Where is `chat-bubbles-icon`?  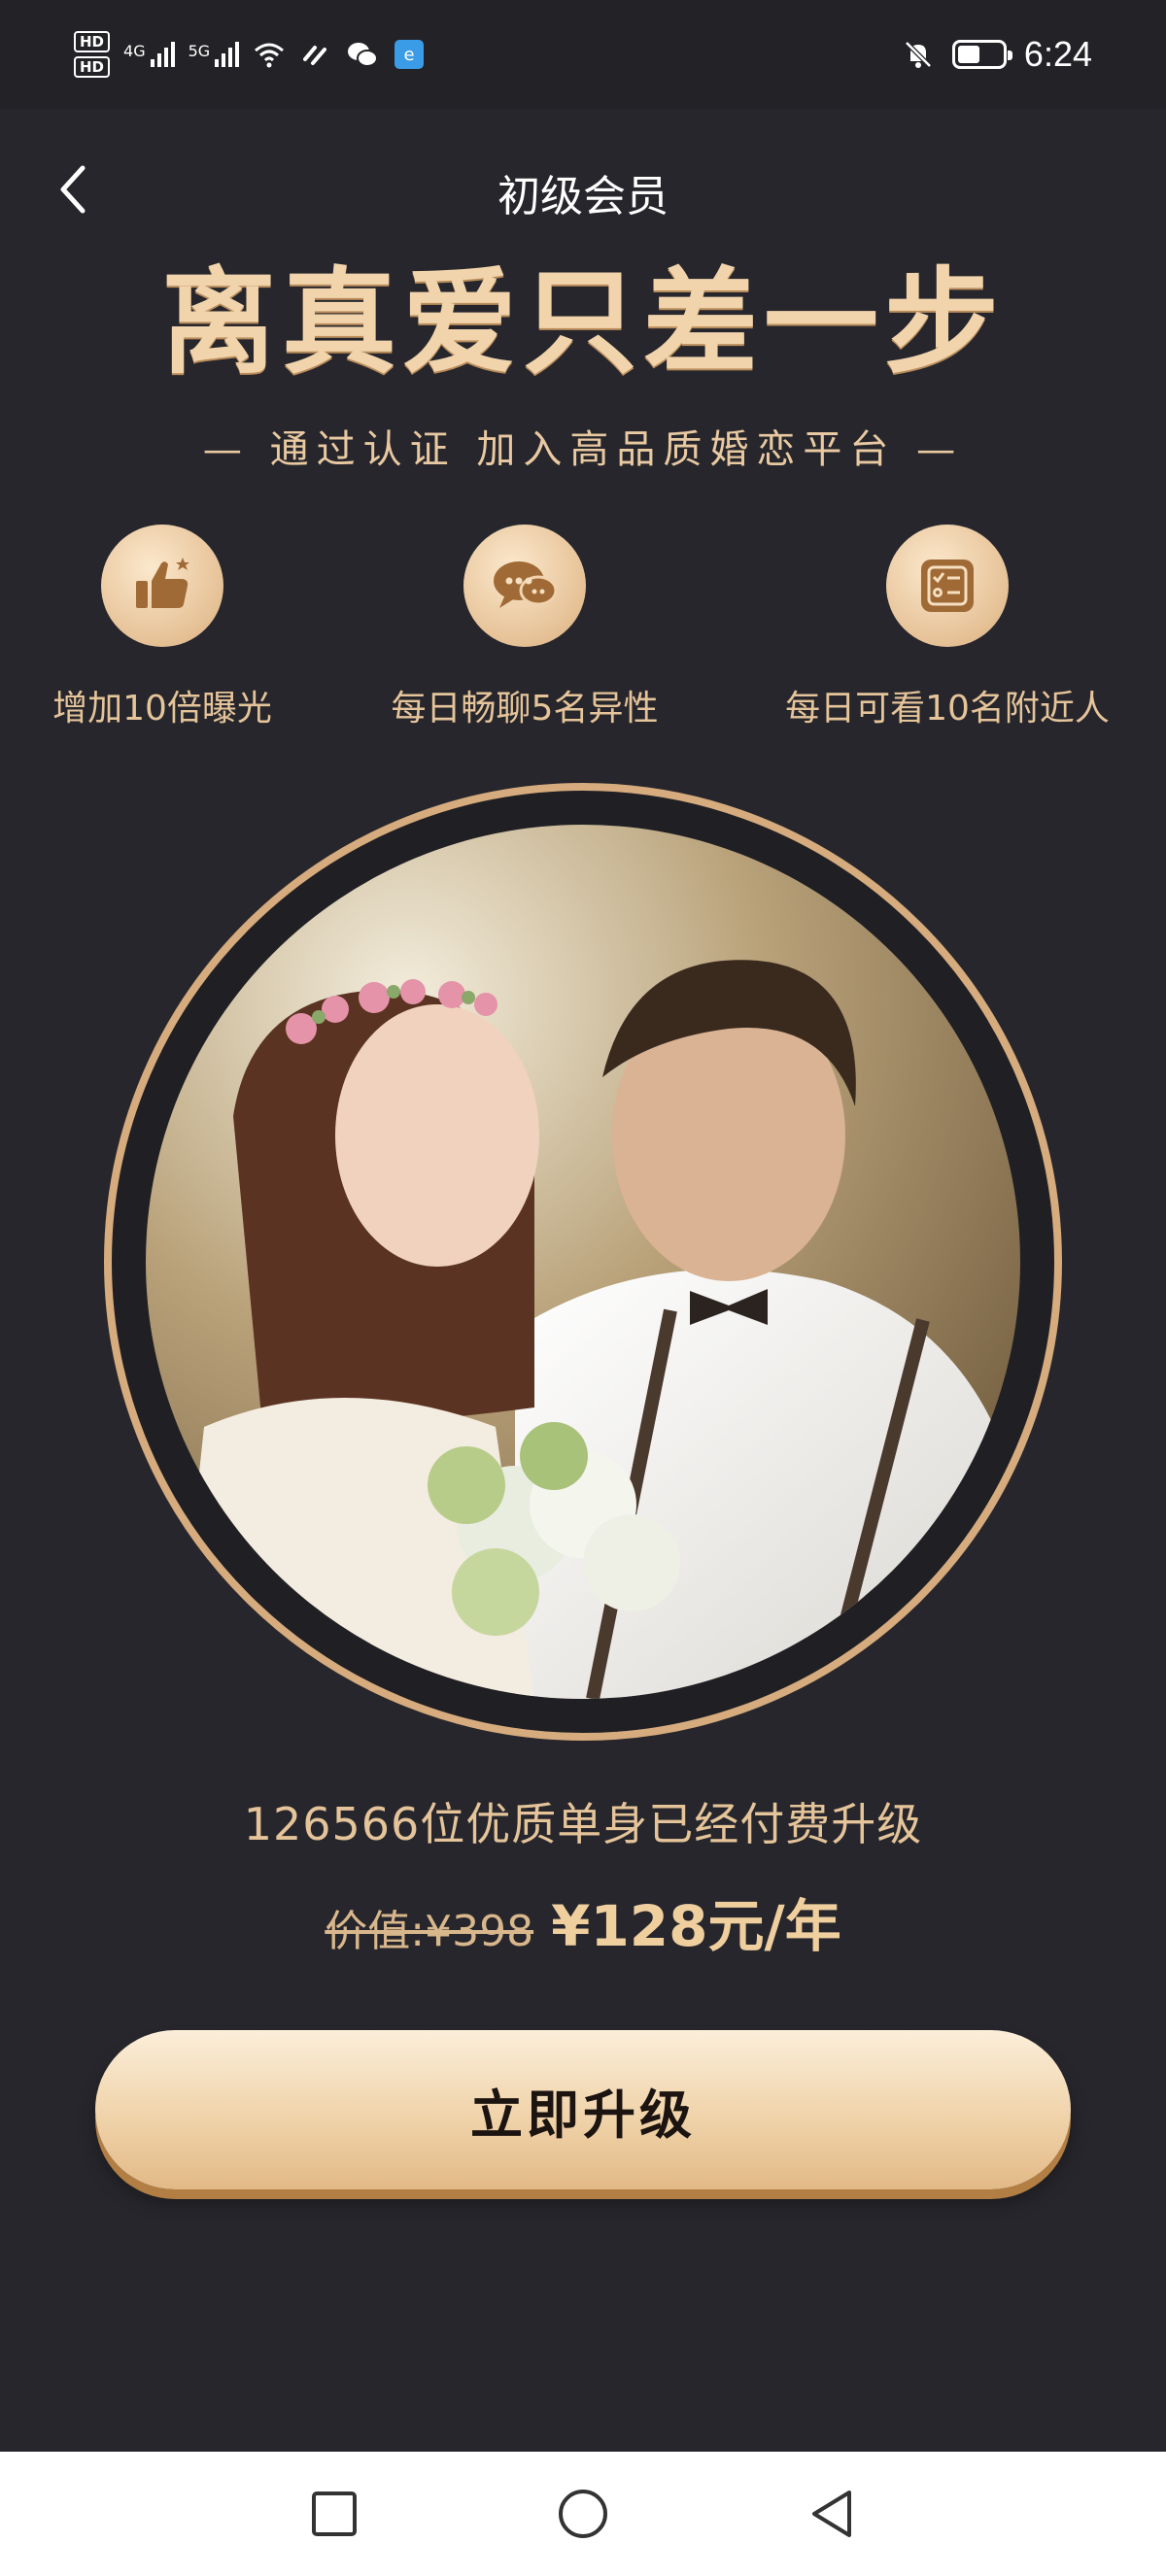
chat-bubbles-icon is located at coordinates (526, 584).